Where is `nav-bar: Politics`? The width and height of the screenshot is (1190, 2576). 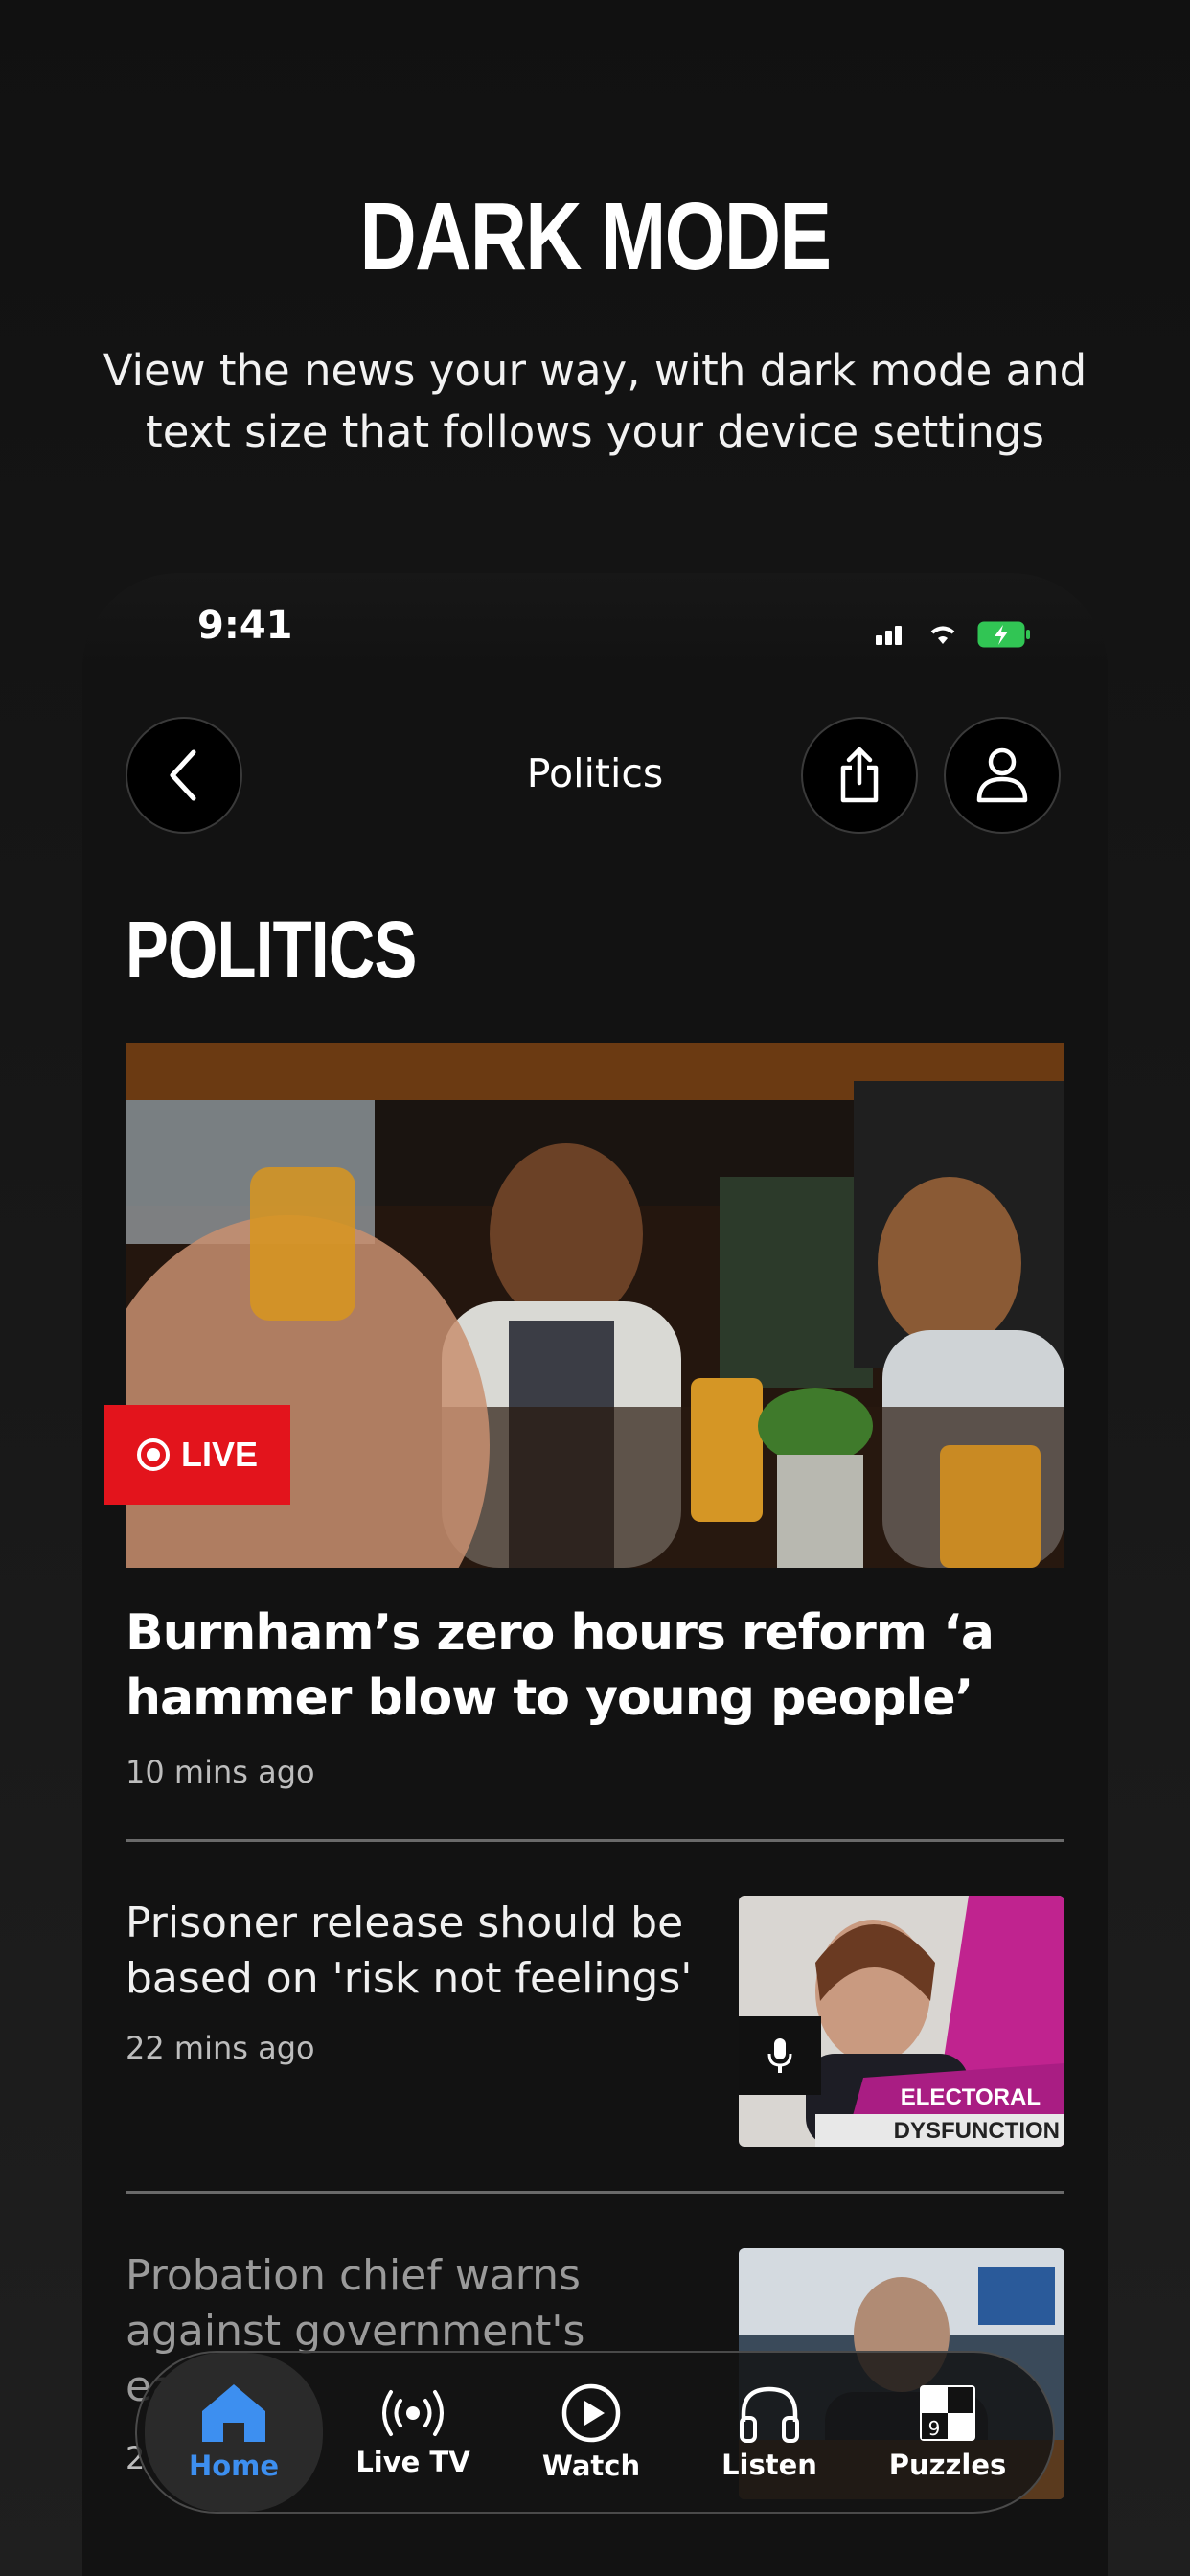
nav-bar: Politics is located at coordinates (595, 777).